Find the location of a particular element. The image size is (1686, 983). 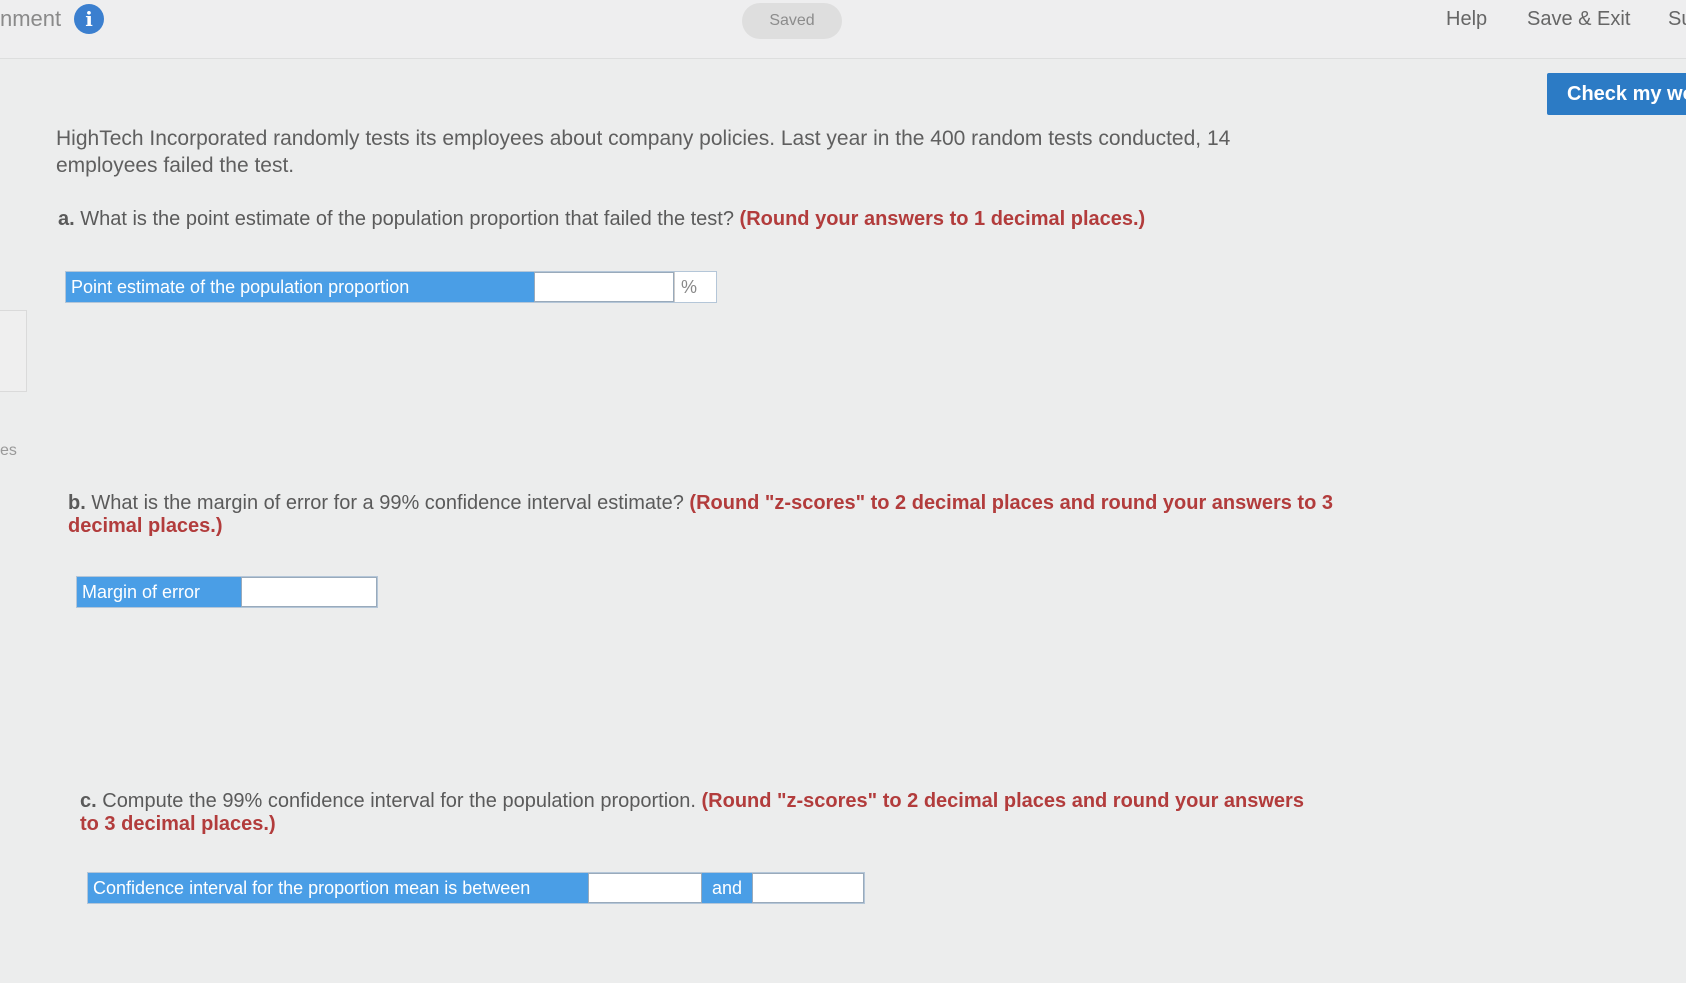

confidence-interval-upper-input is located at coordinates (808, 888).